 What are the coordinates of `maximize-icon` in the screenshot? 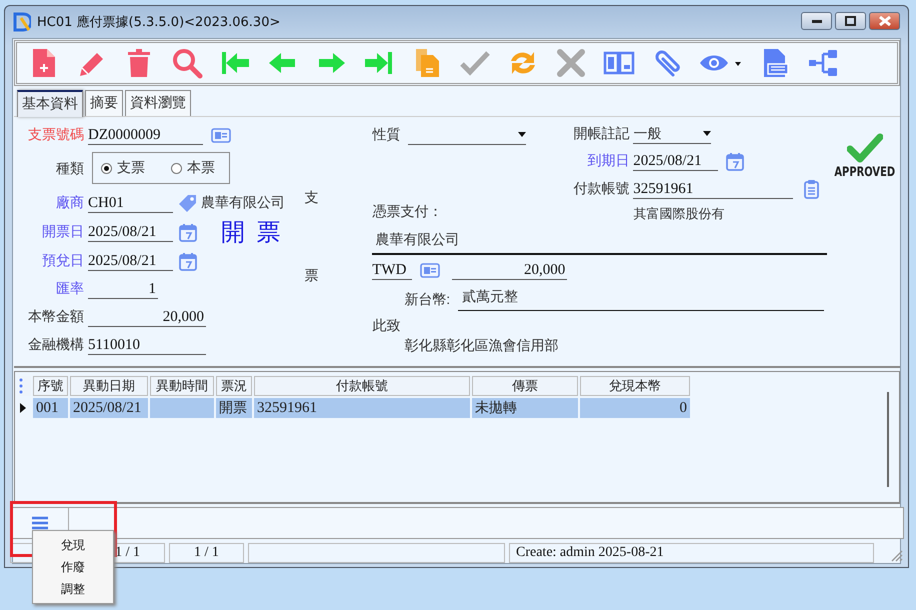 It's located at (850, 21).